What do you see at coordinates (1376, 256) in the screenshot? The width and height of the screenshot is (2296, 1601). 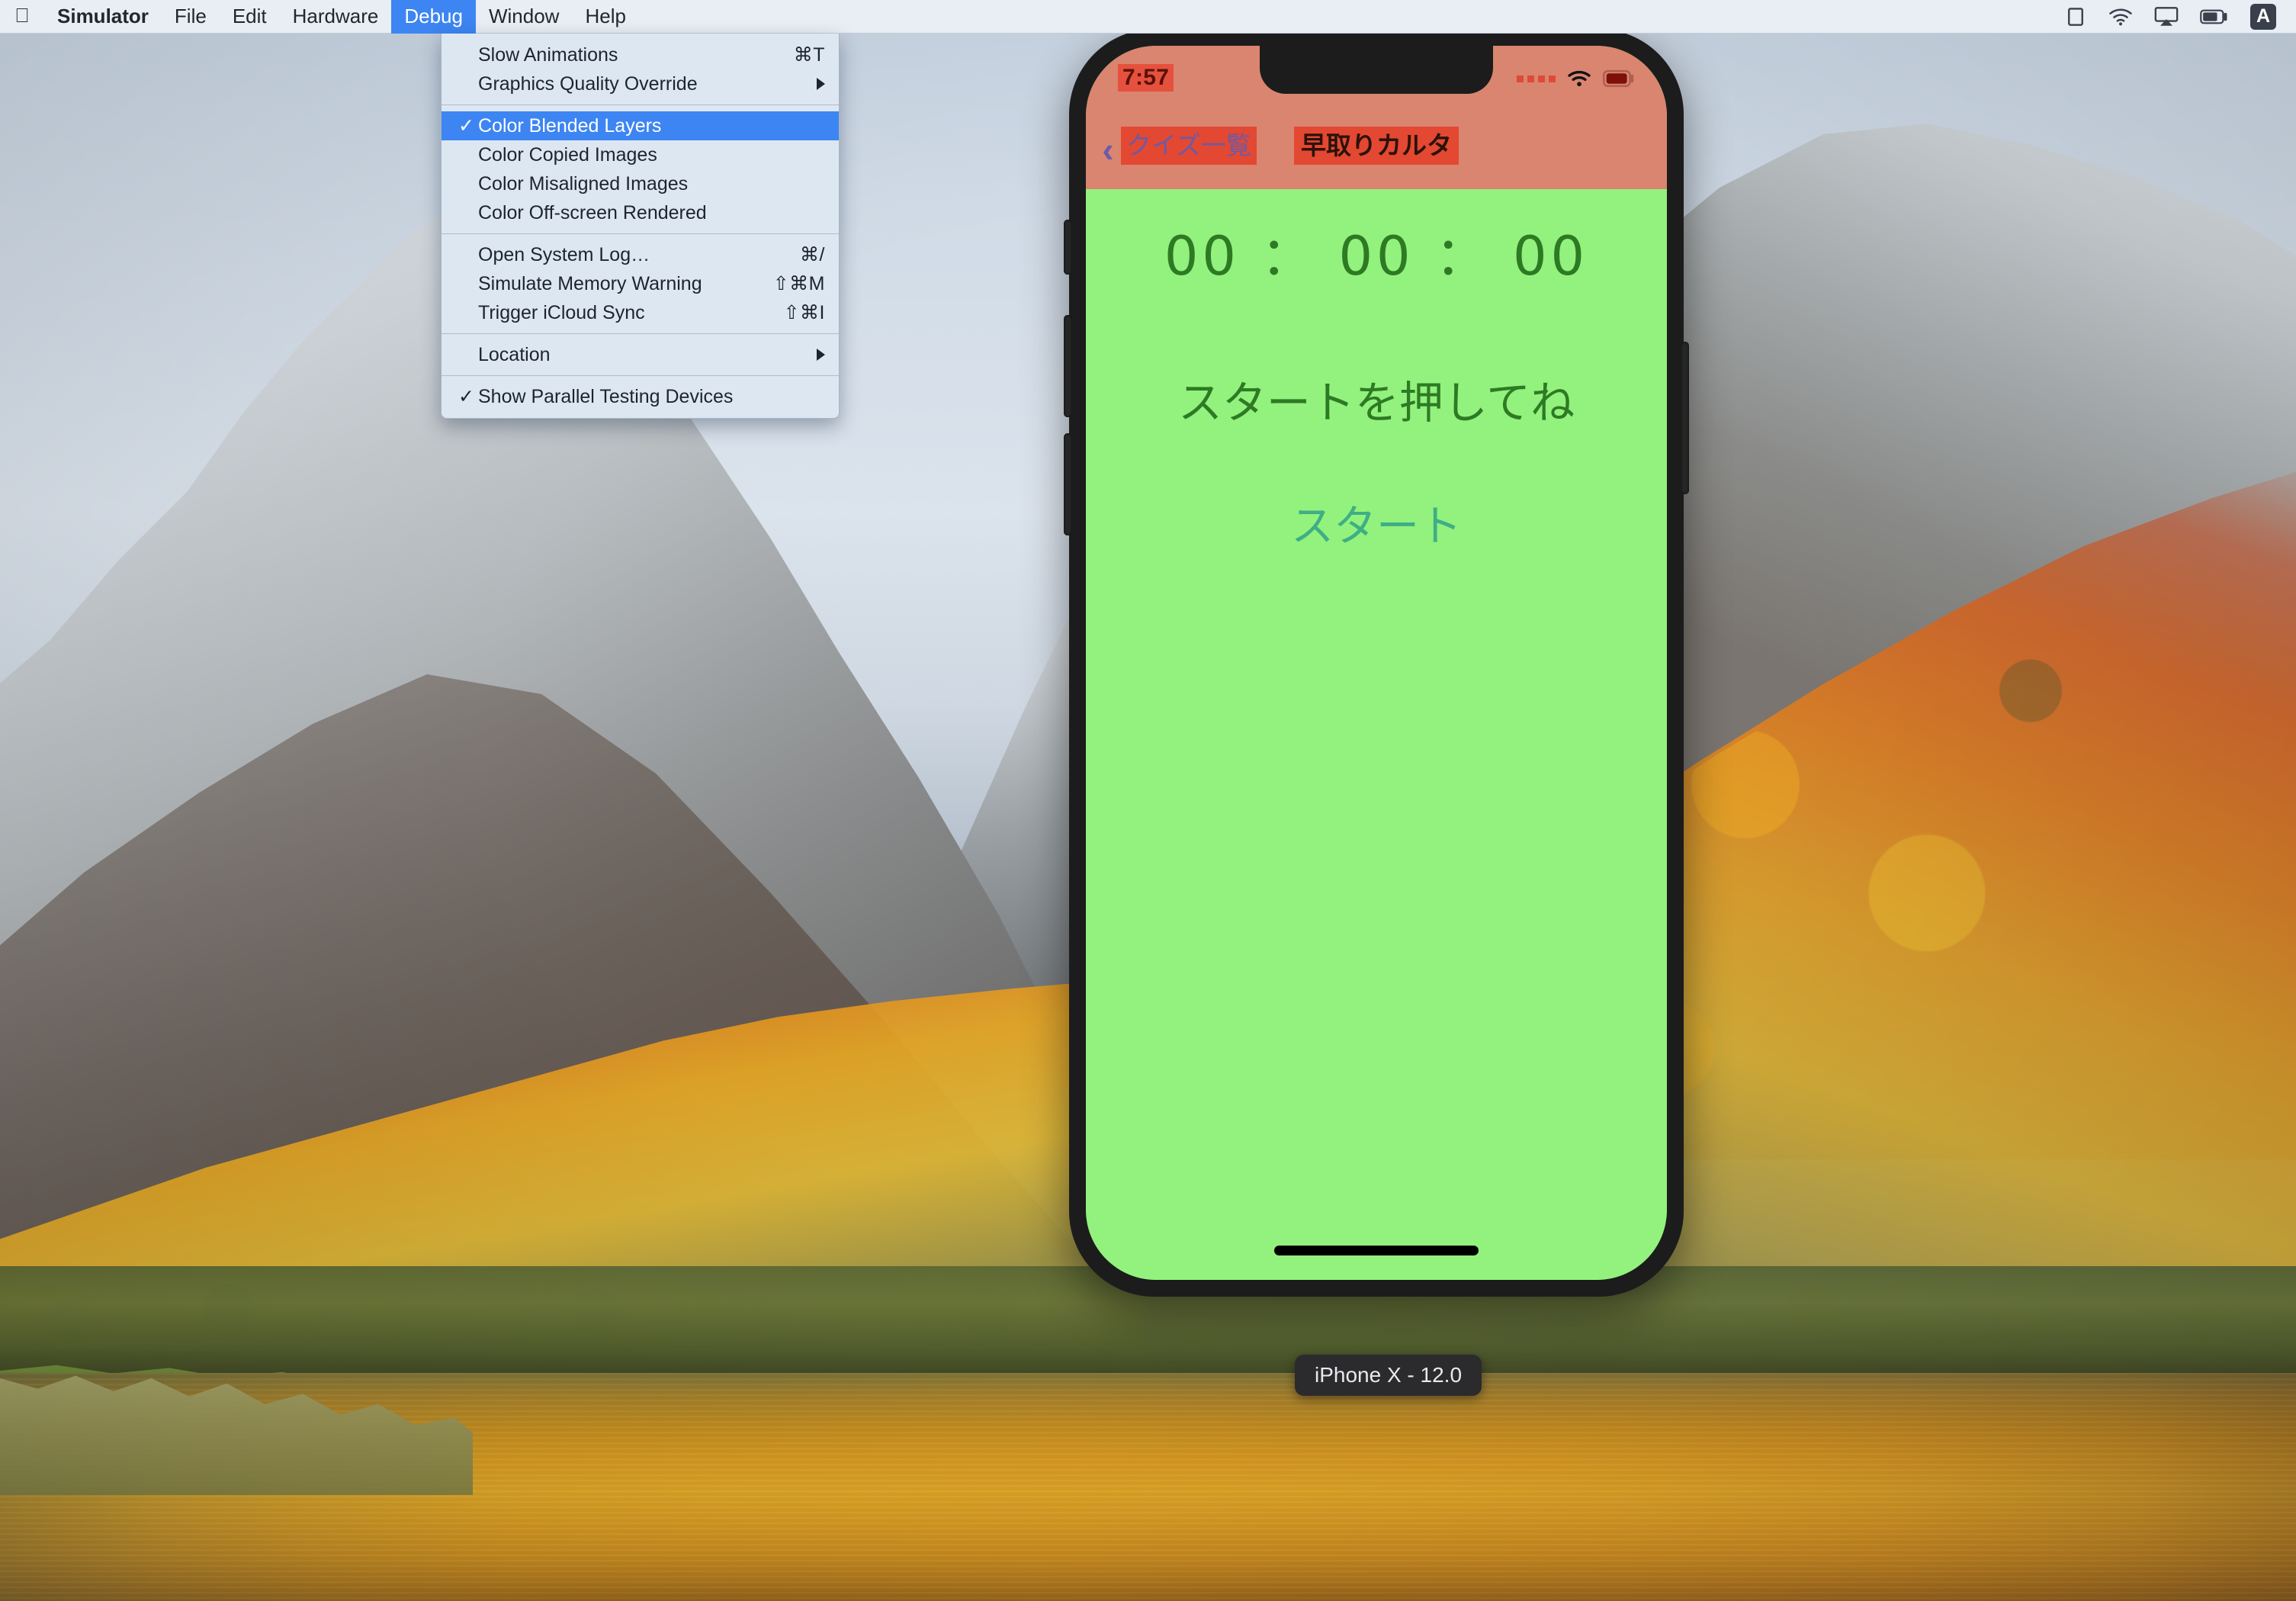 I see `timer-display: 00 ： 00 ： 00` at bounding box center [1376, 256].